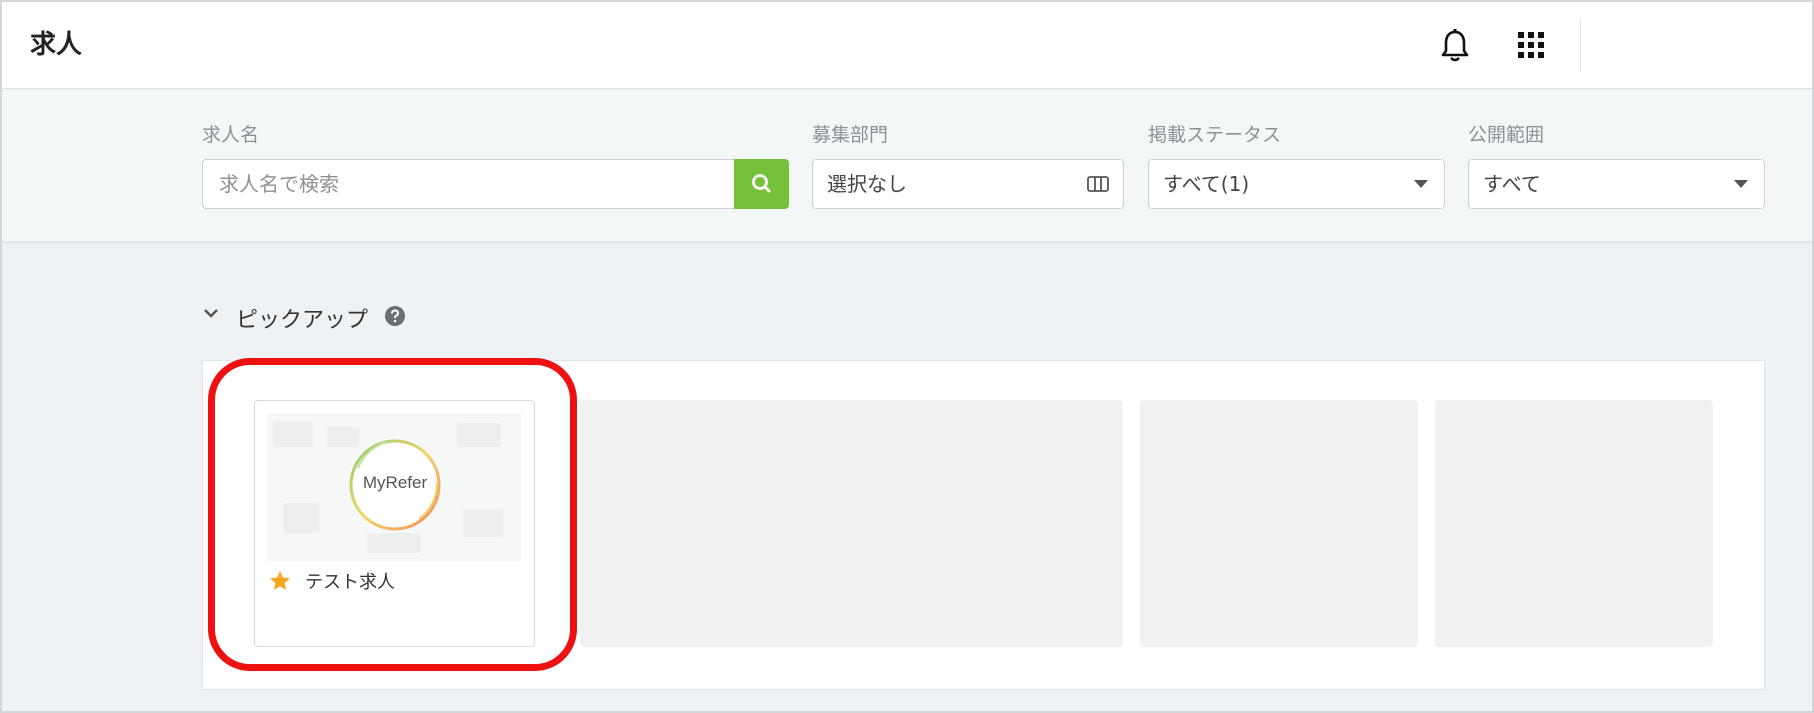 The height and width of the screenshot is (713, 1814). I want to click on status-label: 掲載ステータス, so click(1215, 135).